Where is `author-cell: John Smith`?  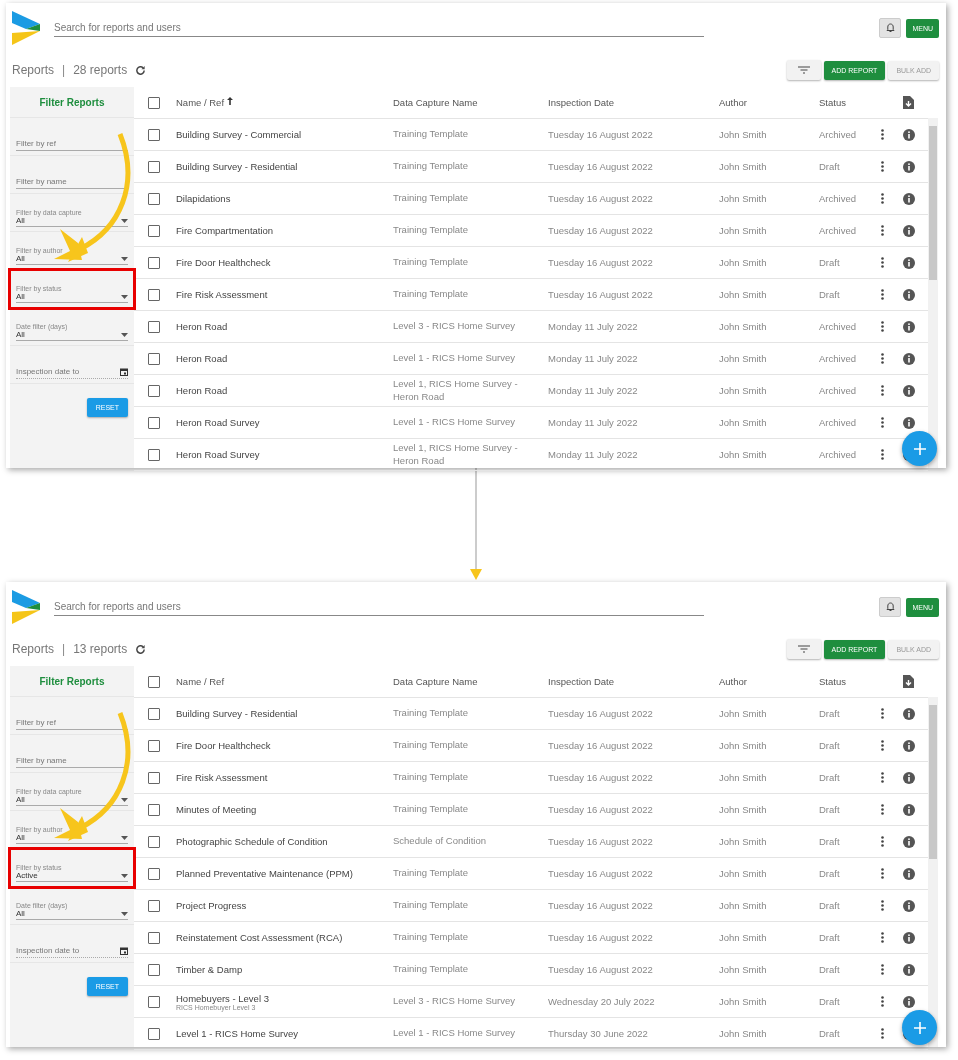 author-cell: John Smith is located at coordinates (743, 230).